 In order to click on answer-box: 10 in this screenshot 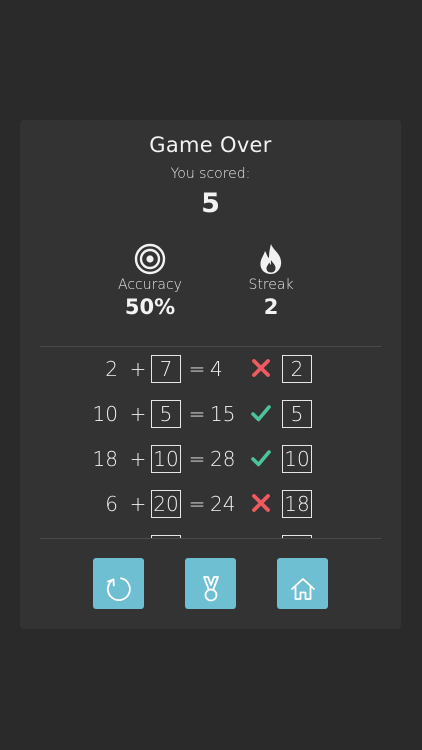, I will do `click(297, 459)`.